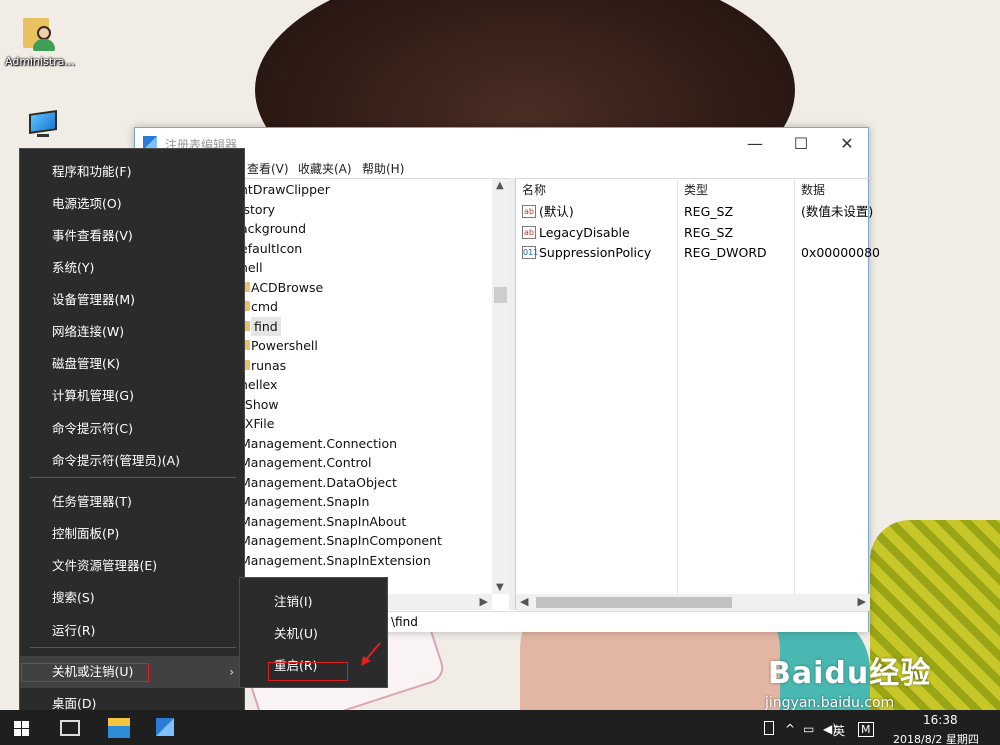 The image size is (1000, 745). Describe the element at coordinates (42, 128) in the screenshot. I see `desktop-icon-this-pc` at that location.